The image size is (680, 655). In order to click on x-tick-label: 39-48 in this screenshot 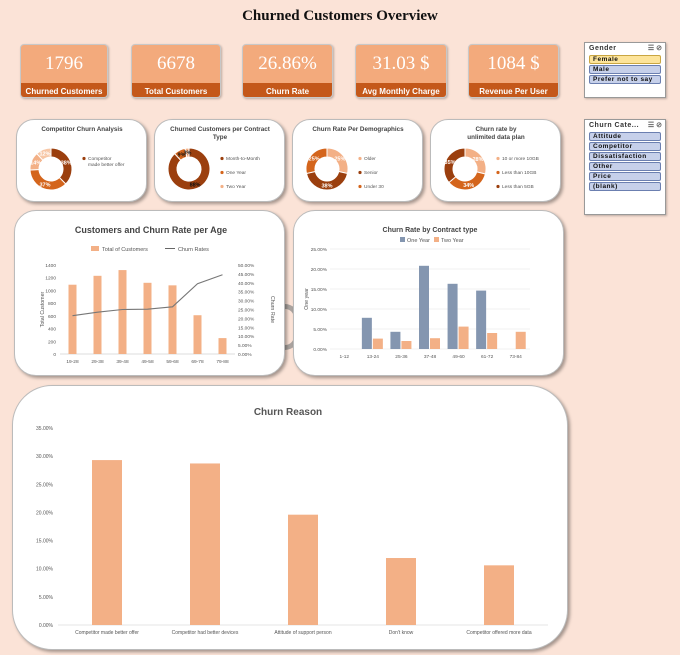, I will do `click(122, 362)`.